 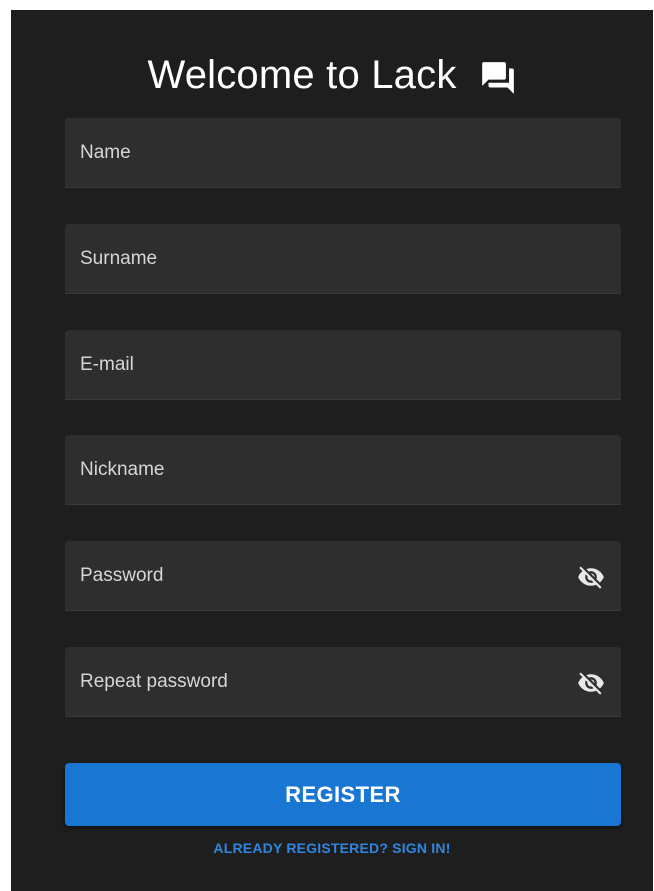 I want to click on password-input, so click(x=343, y=575).